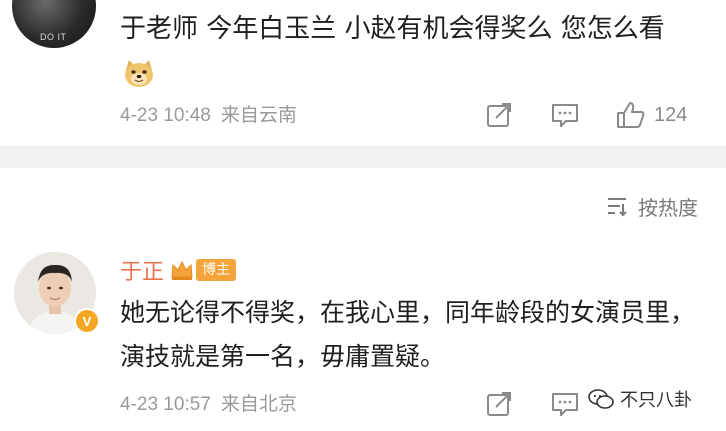 Image resolution: width=726 pixels, height=431 pixels. What do you see at coordinates (165, 115) in the screenshot?
I see `comment-time: 4-23 10:48` at bounding box center [165, 115].